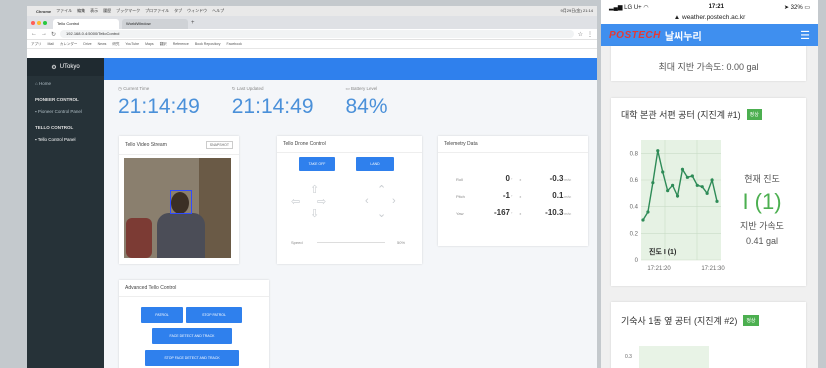 The height and width of the screenshot is (368, 826). Describe the element at coordinates (708, 67) in the screenshot. I see `max-accel-text: 최대 지반 가속도: 0.00 gal` at that location.